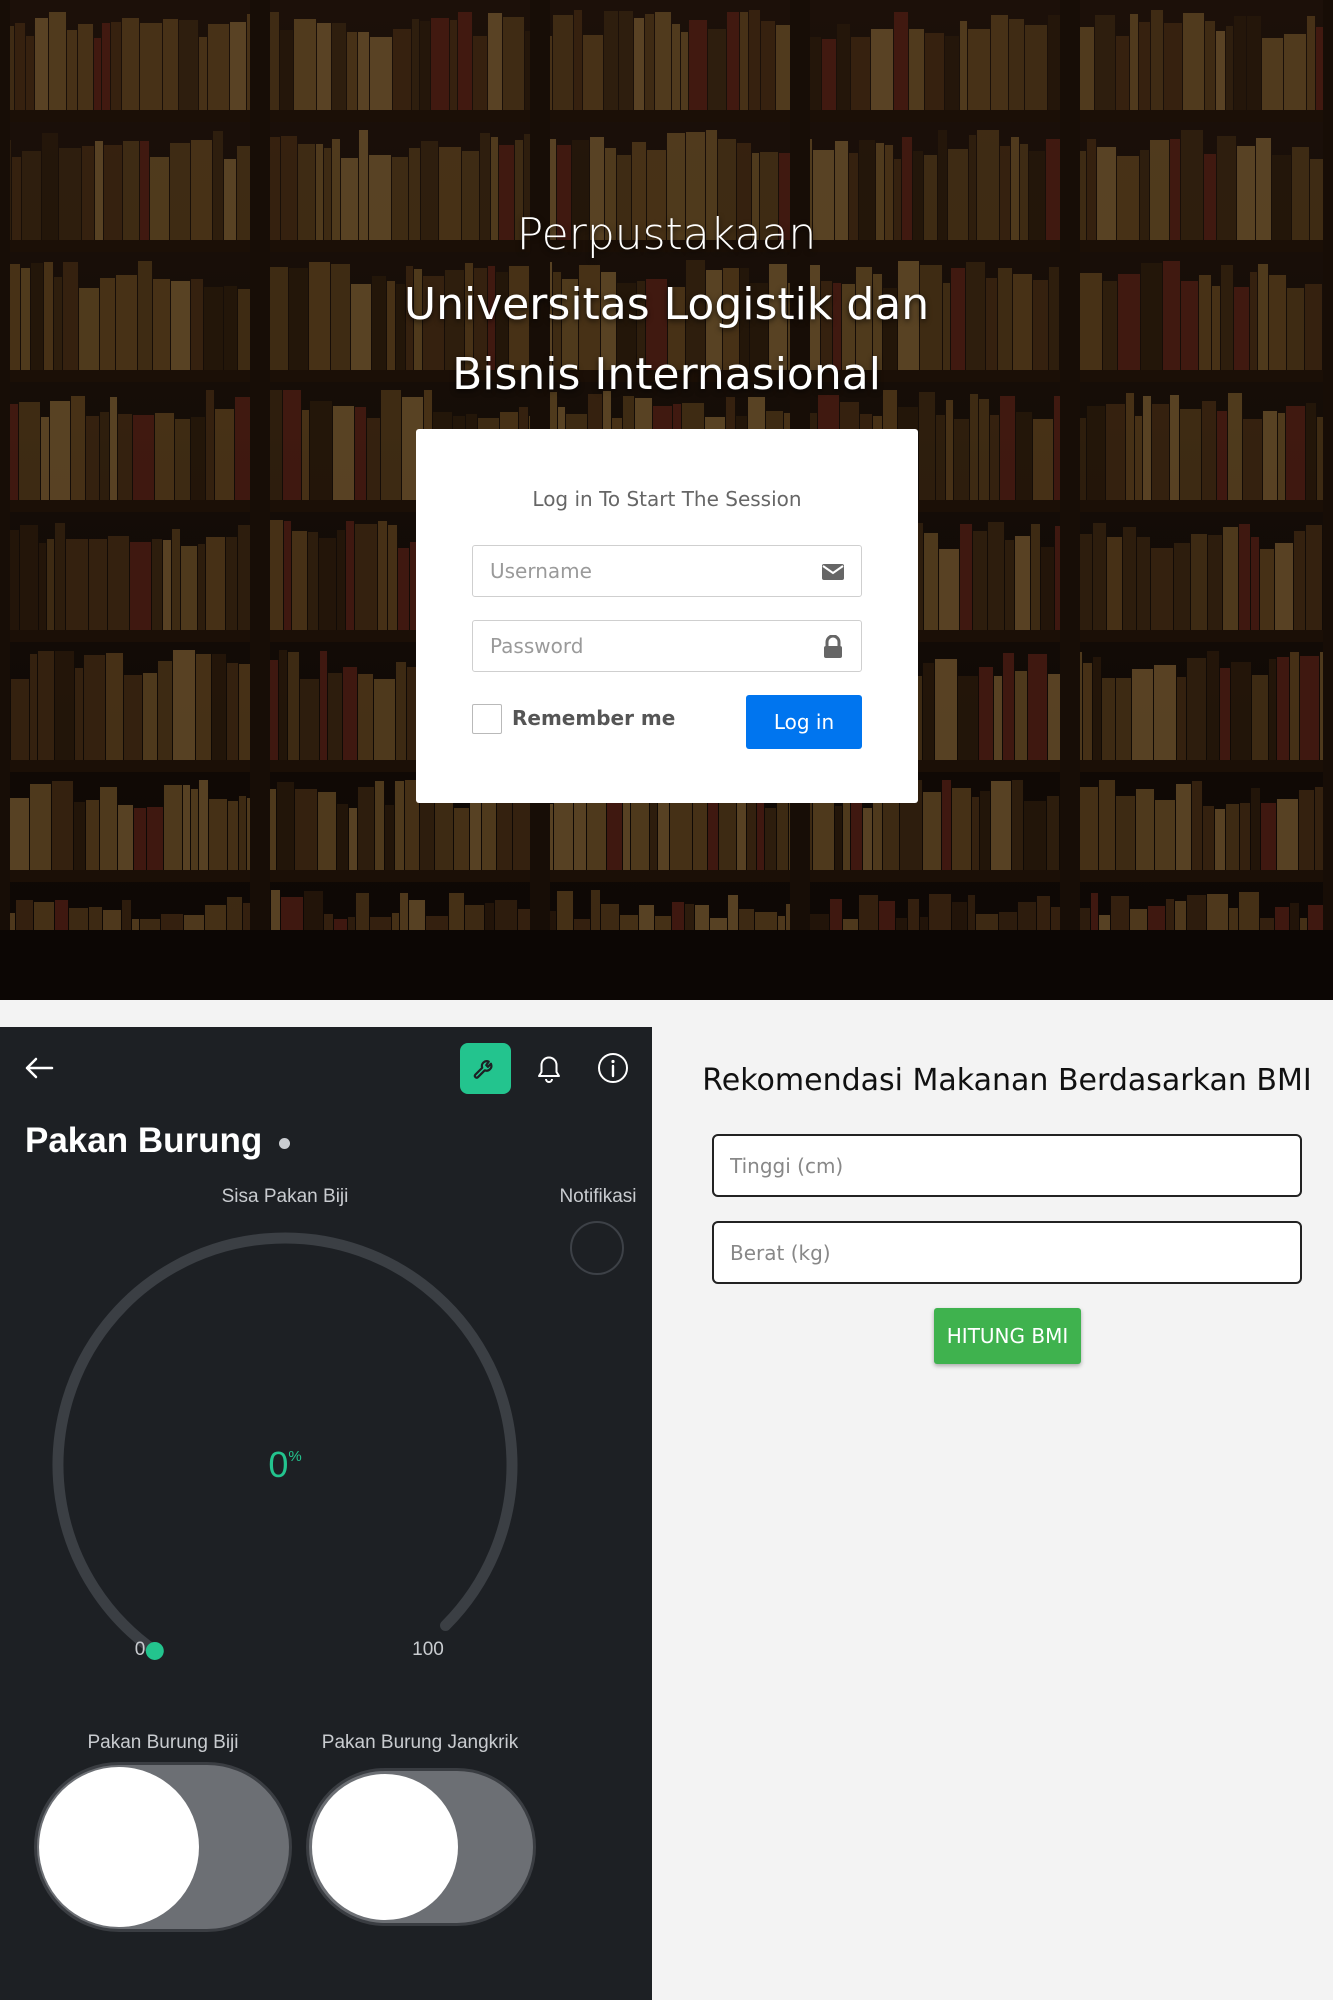  Describe the element at coordinates (420, 1742) in the screenshot. I see `switch-label-jangkrik: Pakan Burung Jangkrik` at that location.